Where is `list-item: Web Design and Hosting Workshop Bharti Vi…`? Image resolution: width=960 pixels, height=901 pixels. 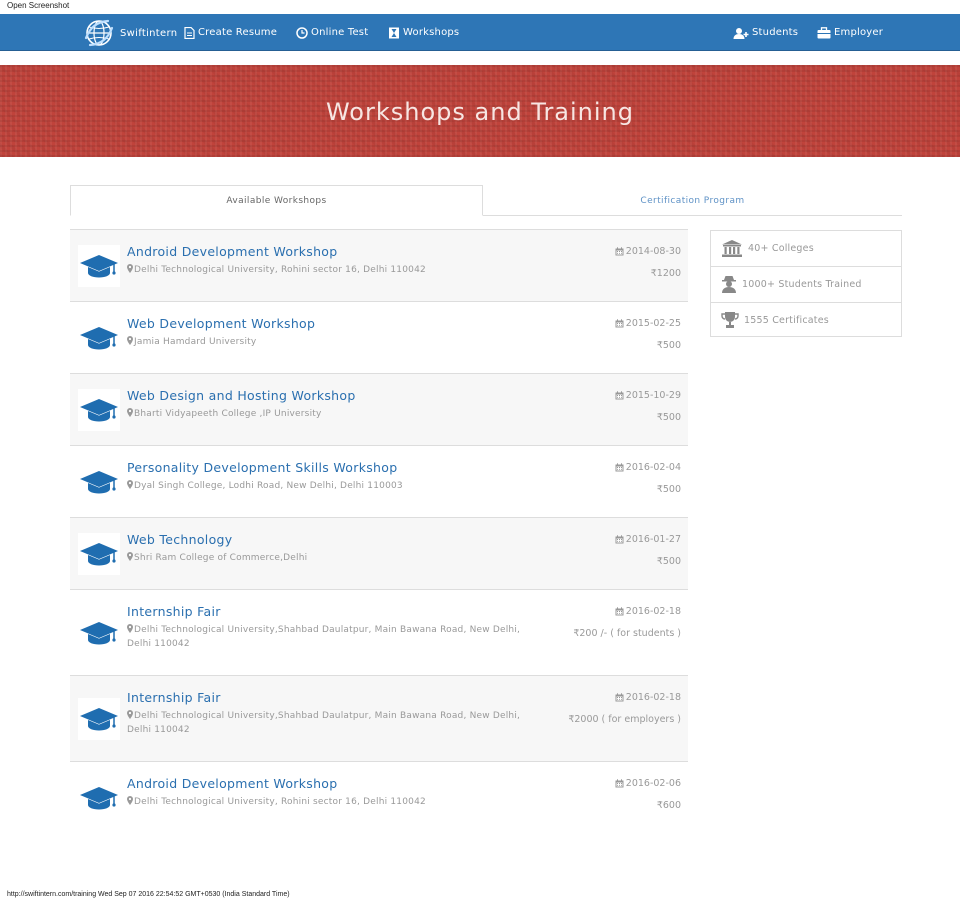 list-item: Web Design and Hosting Workshop Bharti Vi… is located at coordinates (379, 409).